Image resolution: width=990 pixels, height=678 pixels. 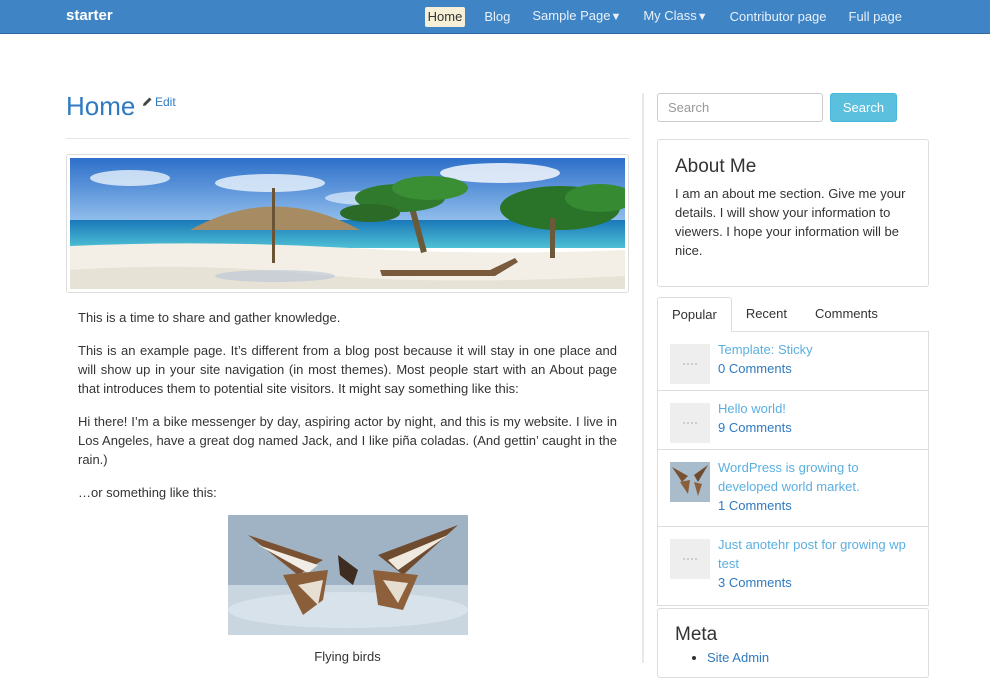 What do you see at coordinates (809, 657) in the screenshot?
I see `list-item: Site Admin` at bounding box center [809, 657].